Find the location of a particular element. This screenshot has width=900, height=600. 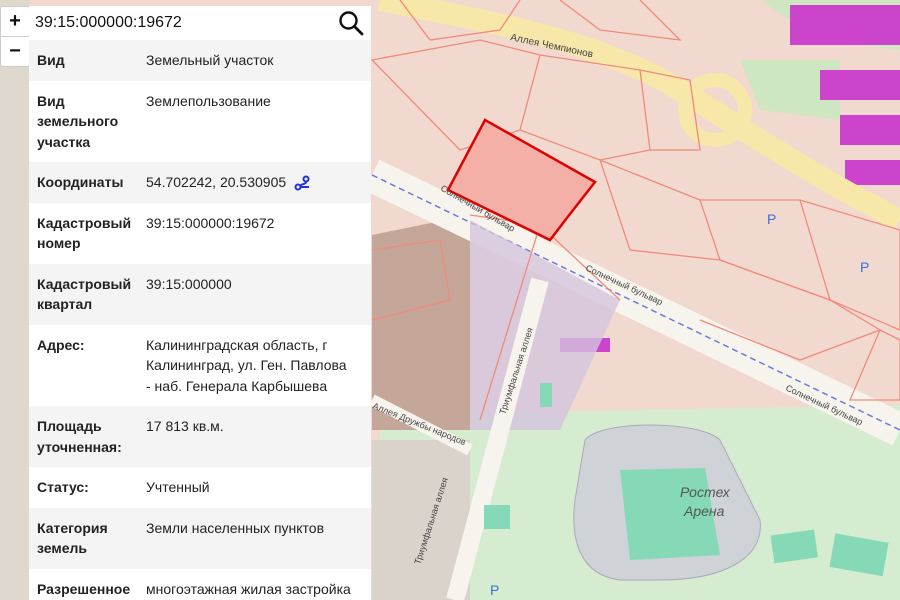

detail-key: Адрес: is located at coordinates (61, 344).